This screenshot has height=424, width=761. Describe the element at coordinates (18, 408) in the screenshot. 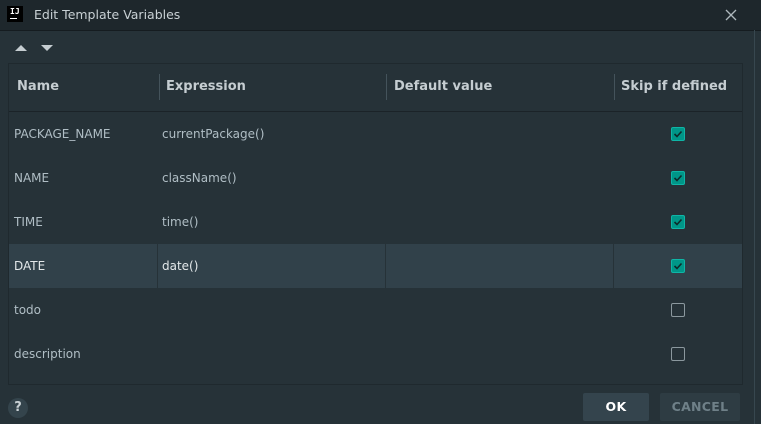

I see `help-button: ?` at that location.